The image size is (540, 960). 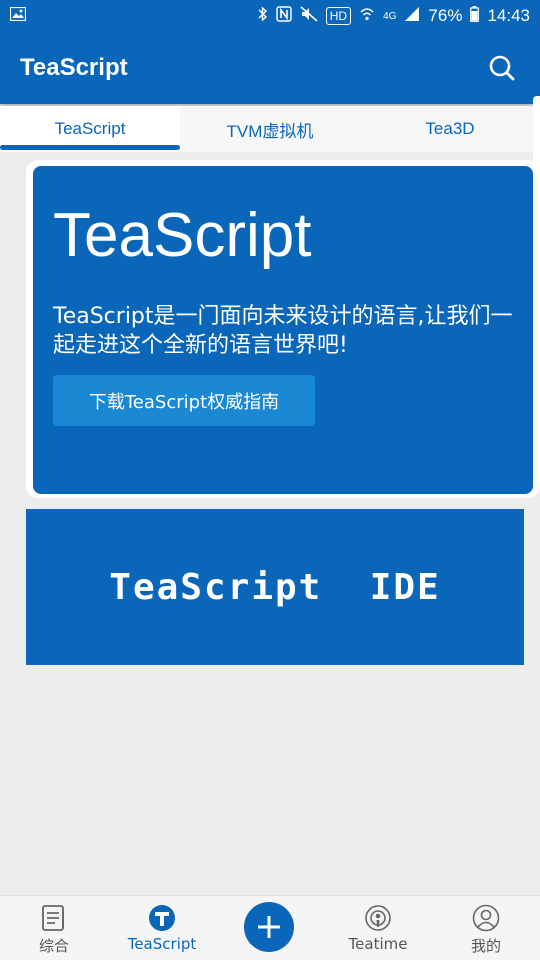 I want to click on wifi-icon, so click(x=367, y=16).